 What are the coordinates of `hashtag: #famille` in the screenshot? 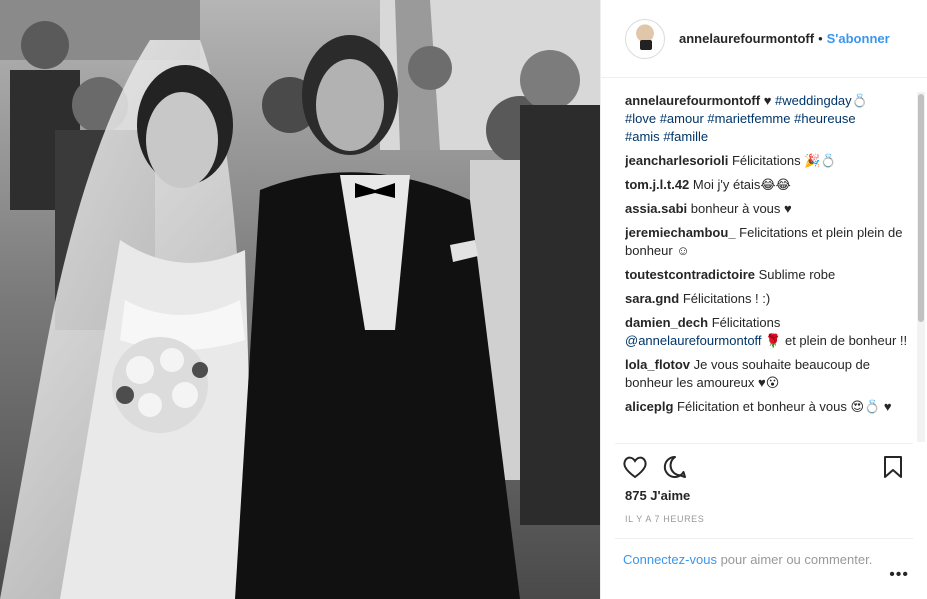 It's located at (685, 136).